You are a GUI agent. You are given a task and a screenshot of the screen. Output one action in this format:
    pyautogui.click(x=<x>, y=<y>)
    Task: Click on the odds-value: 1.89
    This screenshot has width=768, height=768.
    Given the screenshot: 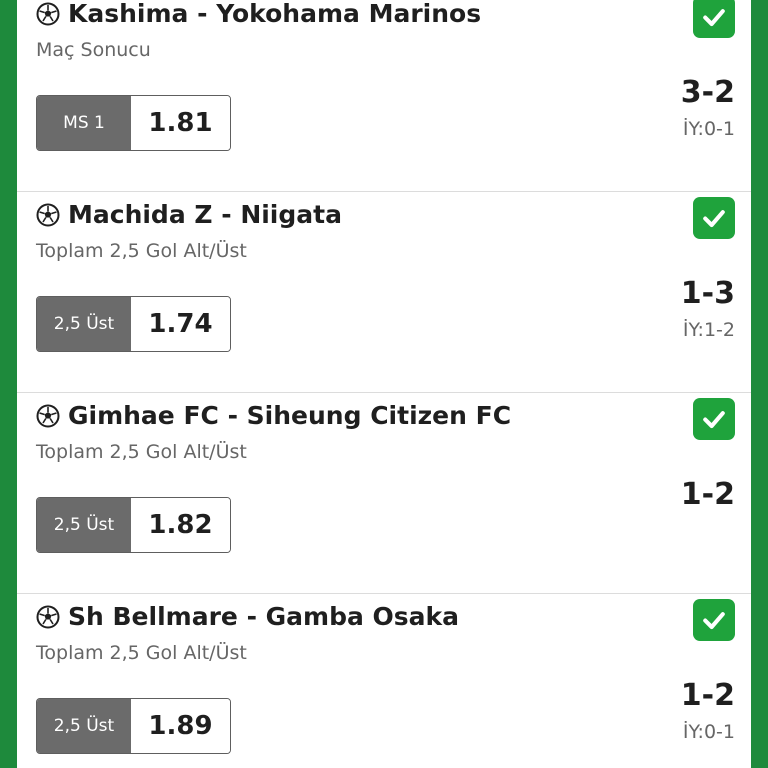 What is the action you would take?
    pyautogui.click(x=180, y=726)
    